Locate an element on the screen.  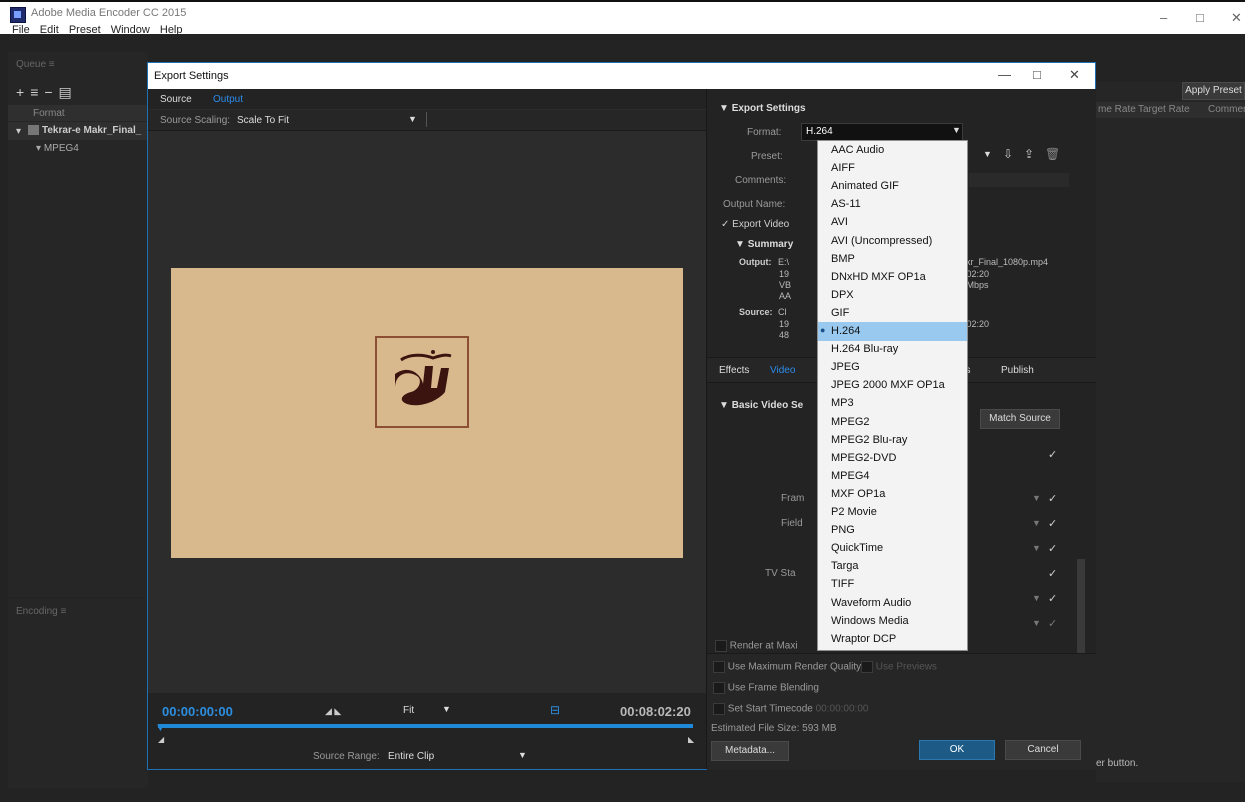
format-option: H.264 is located at coordinates (845, 331).